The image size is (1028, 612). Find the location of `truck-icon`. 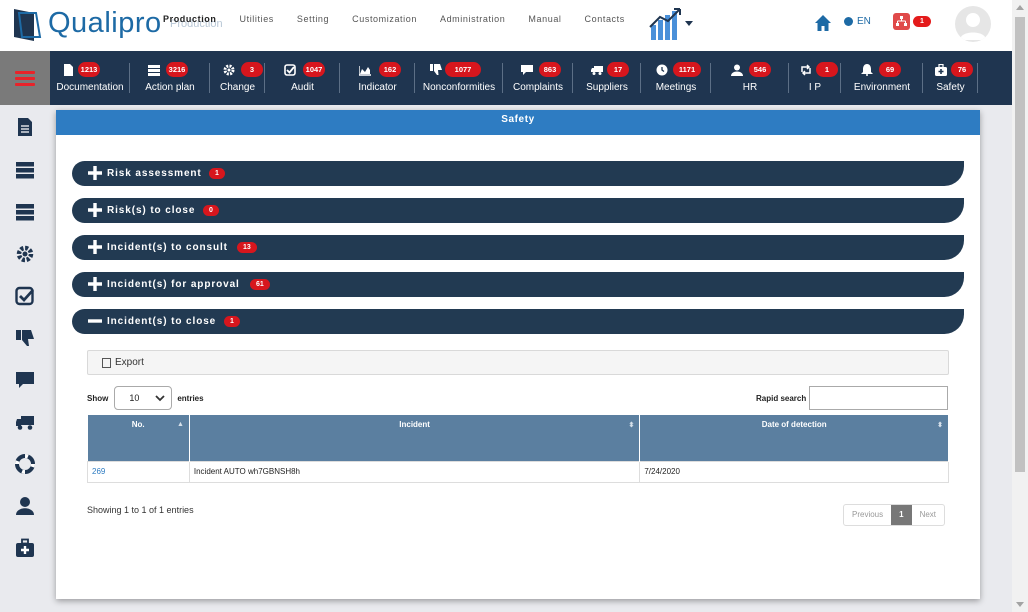

truck-icon is located at coordinates (25, 422).